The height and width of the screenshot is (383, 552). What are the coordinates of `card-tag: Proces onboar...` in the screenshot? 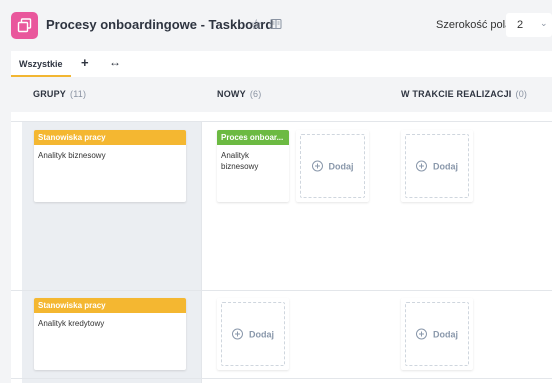 It's located at (253, 137).